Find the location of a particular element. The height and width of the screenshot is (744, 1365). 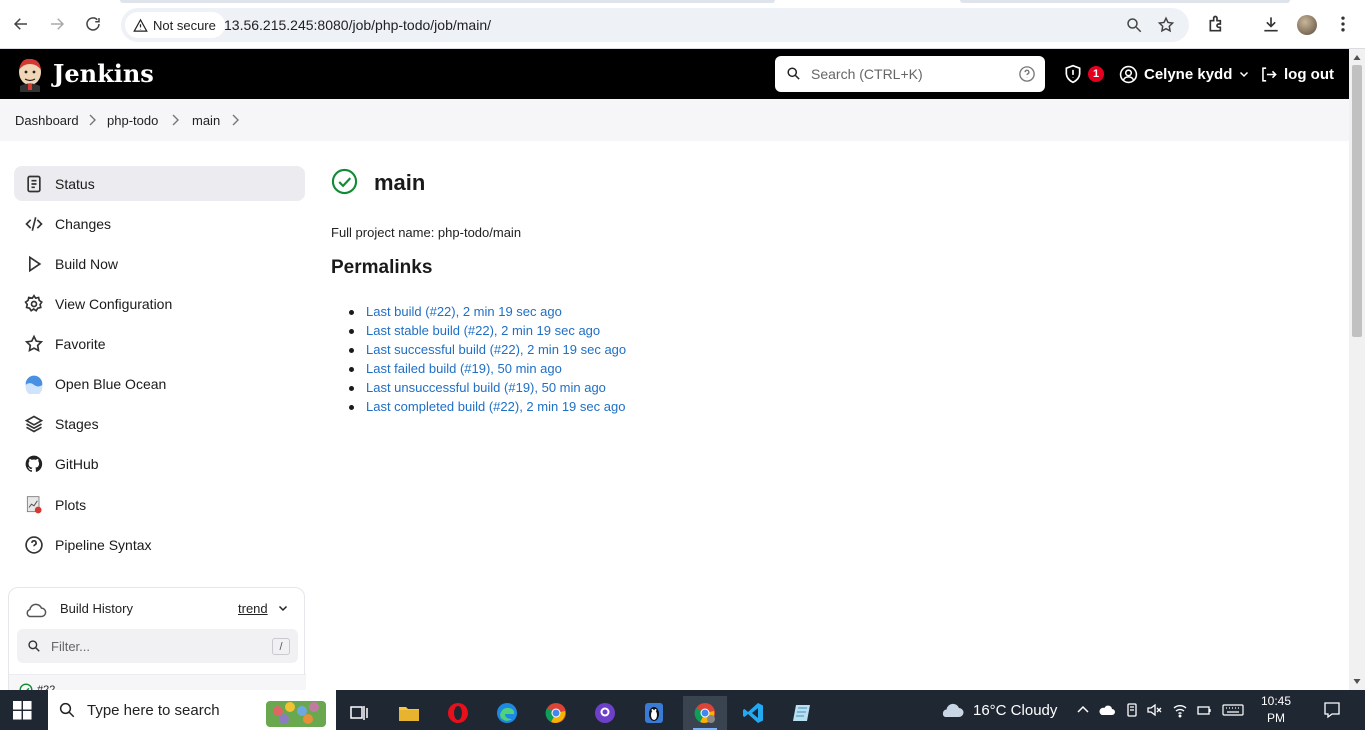

star-icon is located at coordinates (34, 343).